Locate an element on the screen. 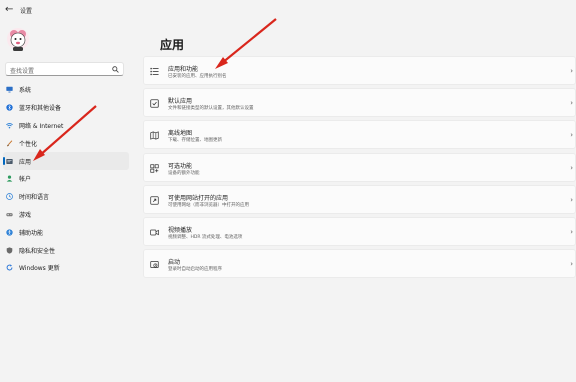 Image resolution: width=576 pixels, height=382 pixels. search-input: 查找设置 is located at coordinates (64, 69).